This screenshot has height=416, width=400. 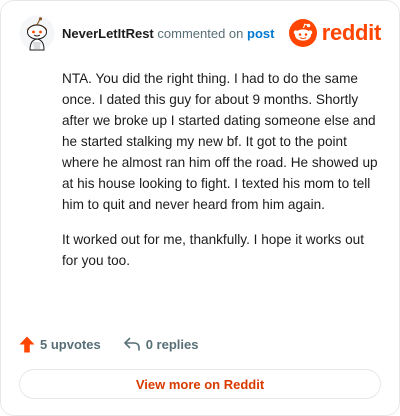 I want to click on reddit-logo: reddit, so click(x=335, y=33).